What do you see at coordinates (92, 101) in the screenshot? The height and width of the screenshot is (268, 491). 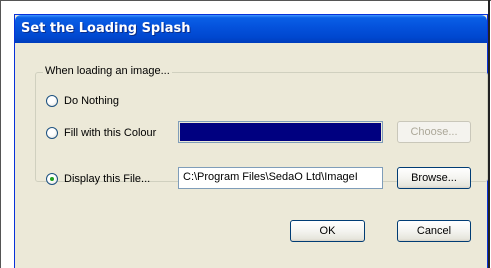 I see `option-do-nothing-label: Do Nothing` at bounding box center [92, 101].